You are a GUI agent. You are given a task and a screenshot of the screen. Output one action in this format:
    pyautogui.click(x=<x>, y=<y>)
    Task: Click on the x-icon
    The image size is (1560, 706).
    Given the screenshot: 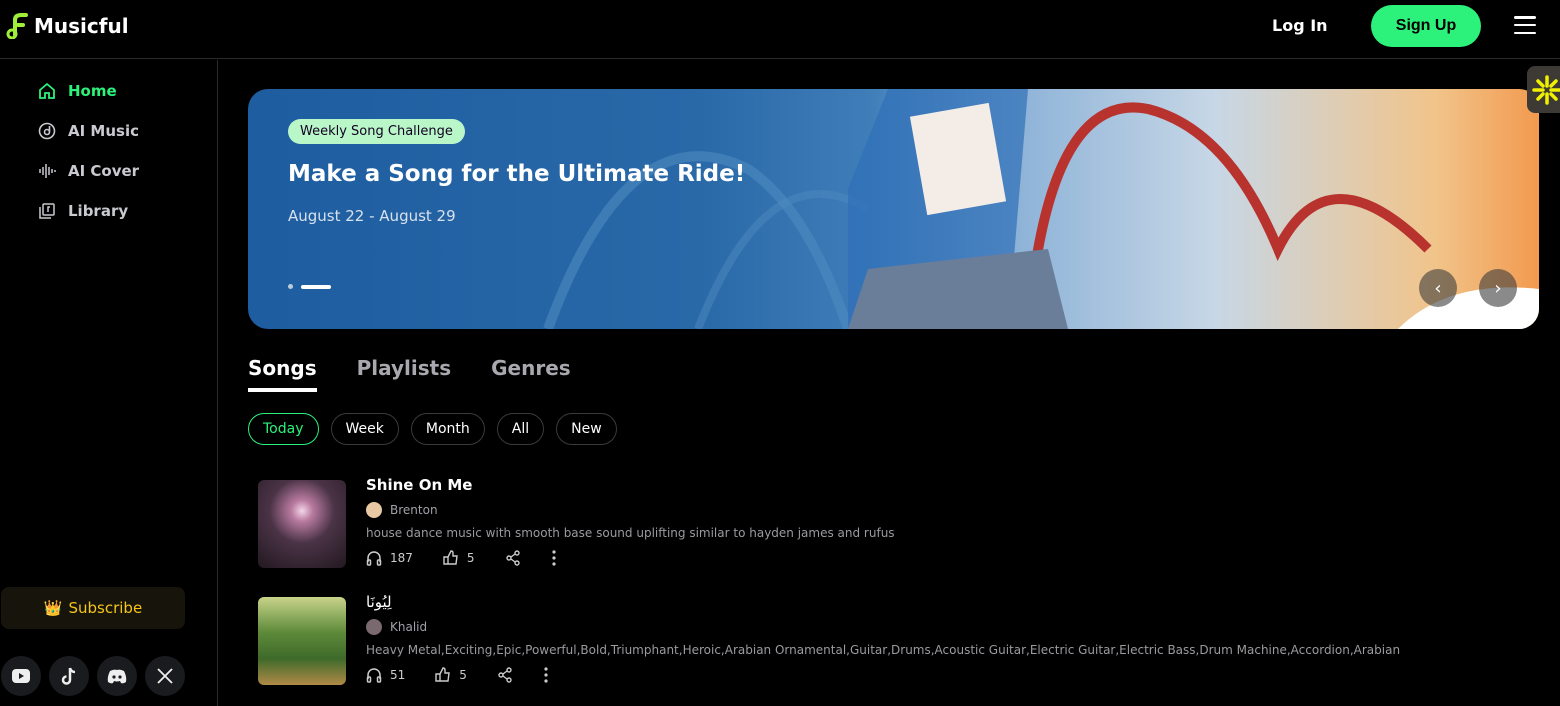 What is the action you would take?
    pyautogui.click(x=165, y=676)
    